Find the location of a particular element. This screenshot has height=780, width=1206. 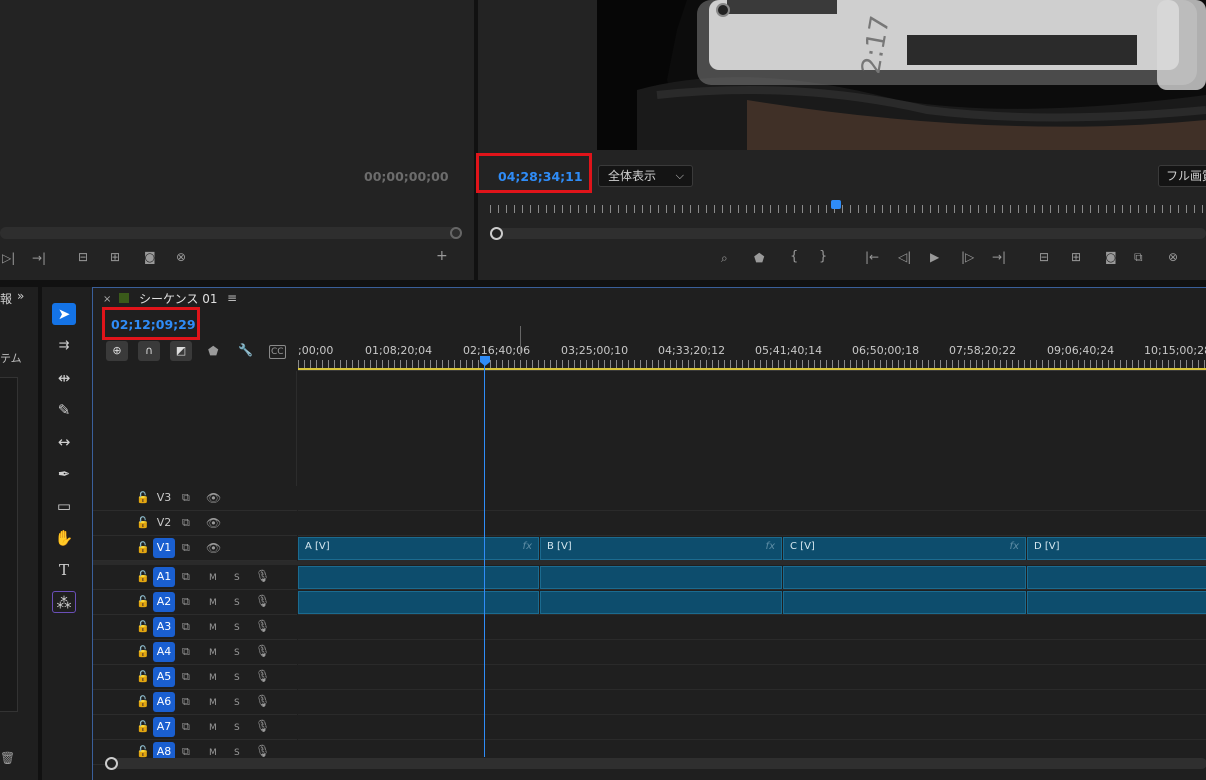

track-target-a3: A3 is located at coordinates (164, 627).